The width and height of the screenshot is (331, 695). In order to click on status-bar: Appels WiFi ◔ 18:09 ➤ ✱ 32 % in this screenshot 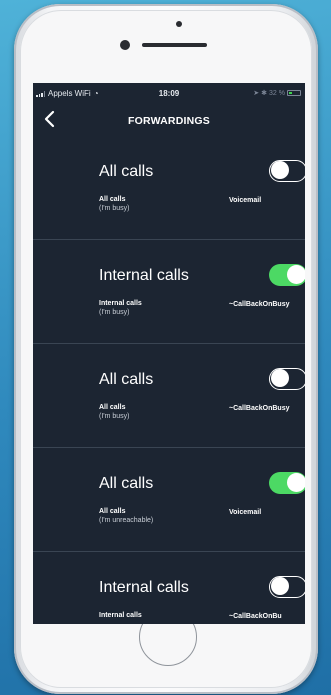, I will do `click(169, 93)`.